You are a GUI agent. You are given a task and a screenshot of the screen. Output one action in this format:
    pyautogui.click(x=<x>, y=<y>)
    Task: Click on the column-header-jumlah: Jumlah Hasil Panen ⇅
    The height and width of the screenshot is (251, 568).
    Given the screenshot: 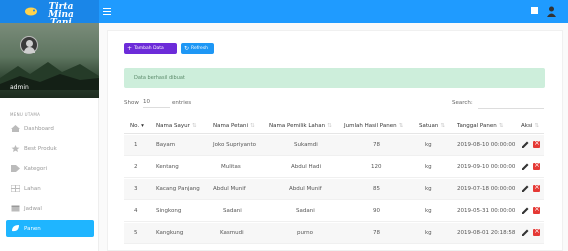 What is the action you would take?
    pyautogui.click(x=373, y=126)
    